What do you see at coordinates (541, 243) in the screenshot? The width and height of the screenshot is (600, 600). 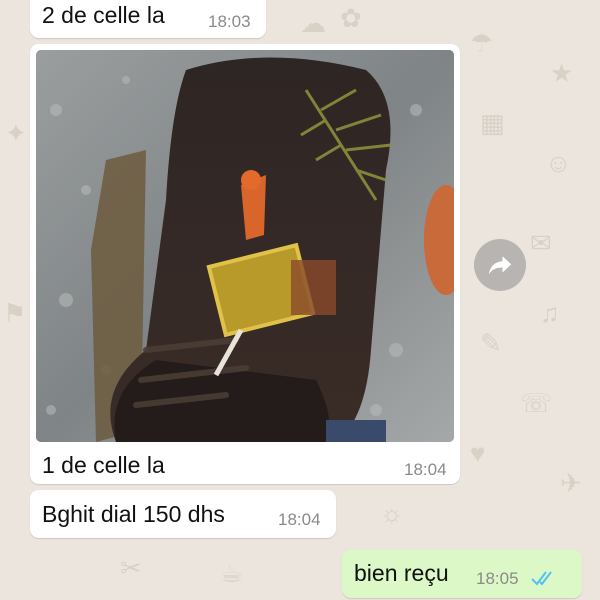 I see `wallpaper-doodle-icon: ✉` at bounding box center [541, 243].